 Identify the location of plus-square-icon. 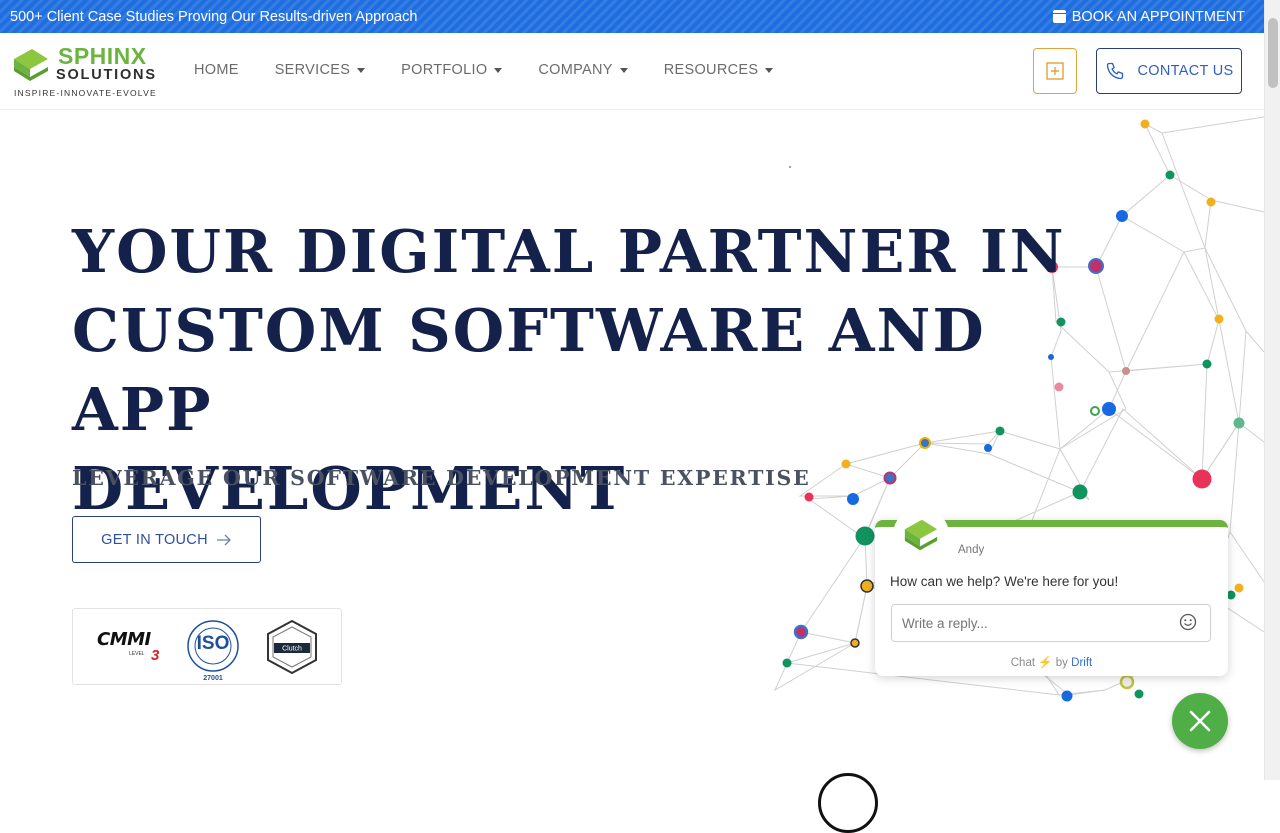
(1055, 71).